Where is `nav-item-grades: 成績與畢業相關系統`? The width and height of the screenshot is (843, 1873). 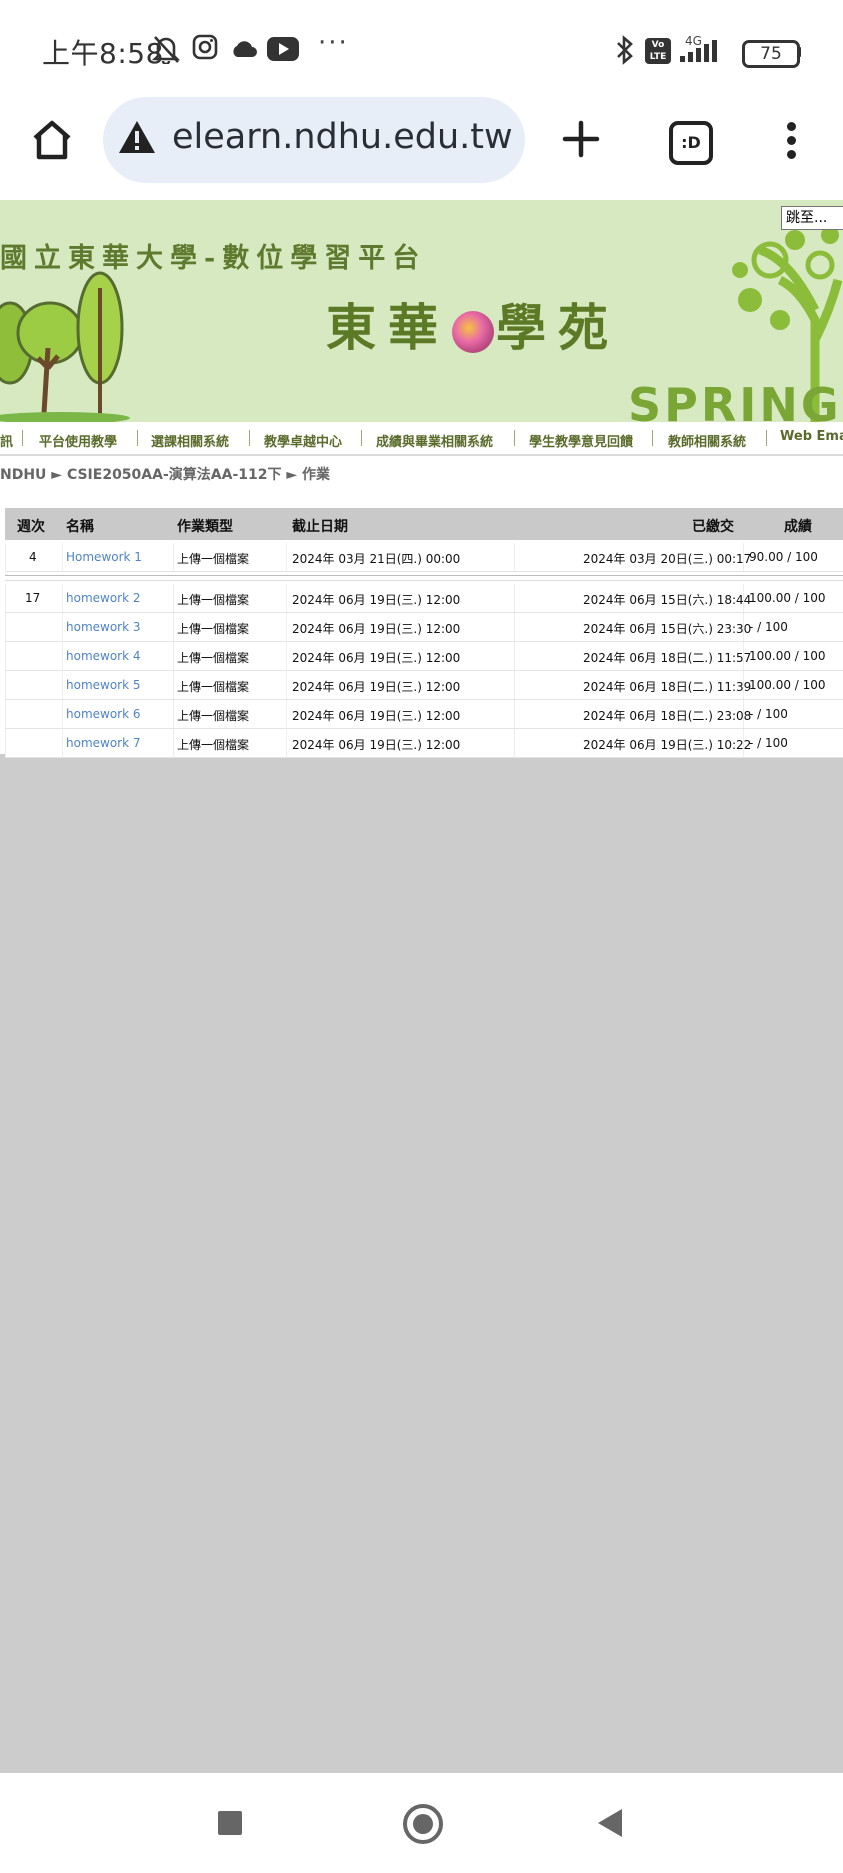
nav-item-grades: 成績與畢業相關系統 is located at coordinates (434, 440).